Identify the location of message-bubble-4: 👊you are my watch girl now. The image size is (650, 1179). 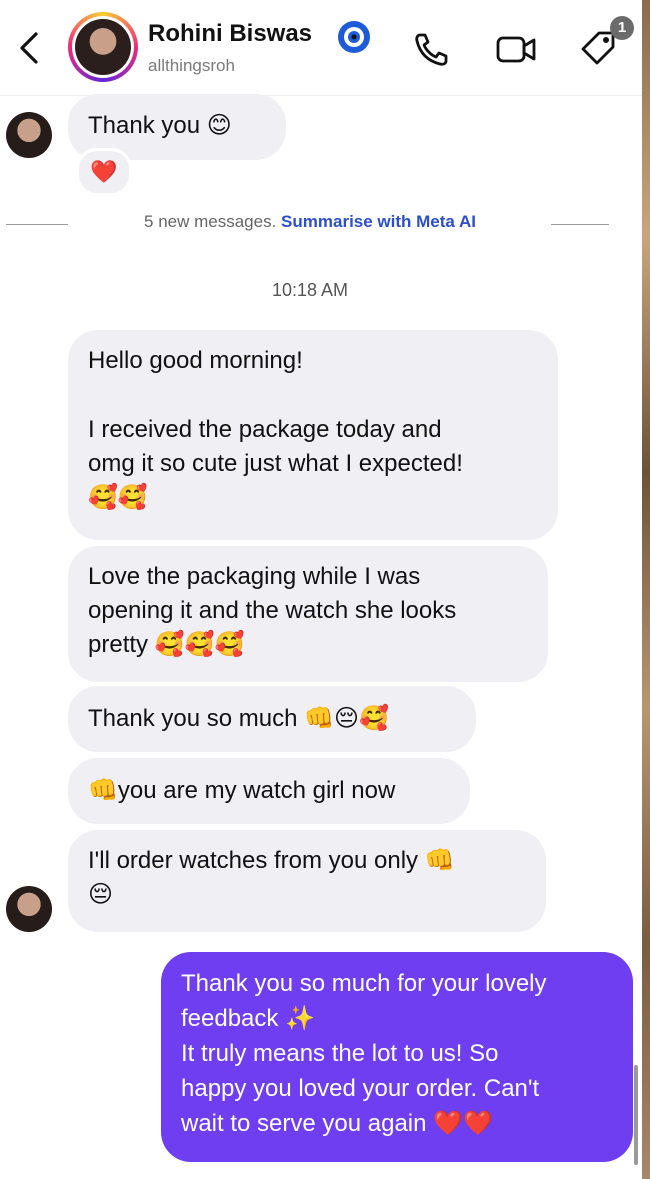
(269, 791).